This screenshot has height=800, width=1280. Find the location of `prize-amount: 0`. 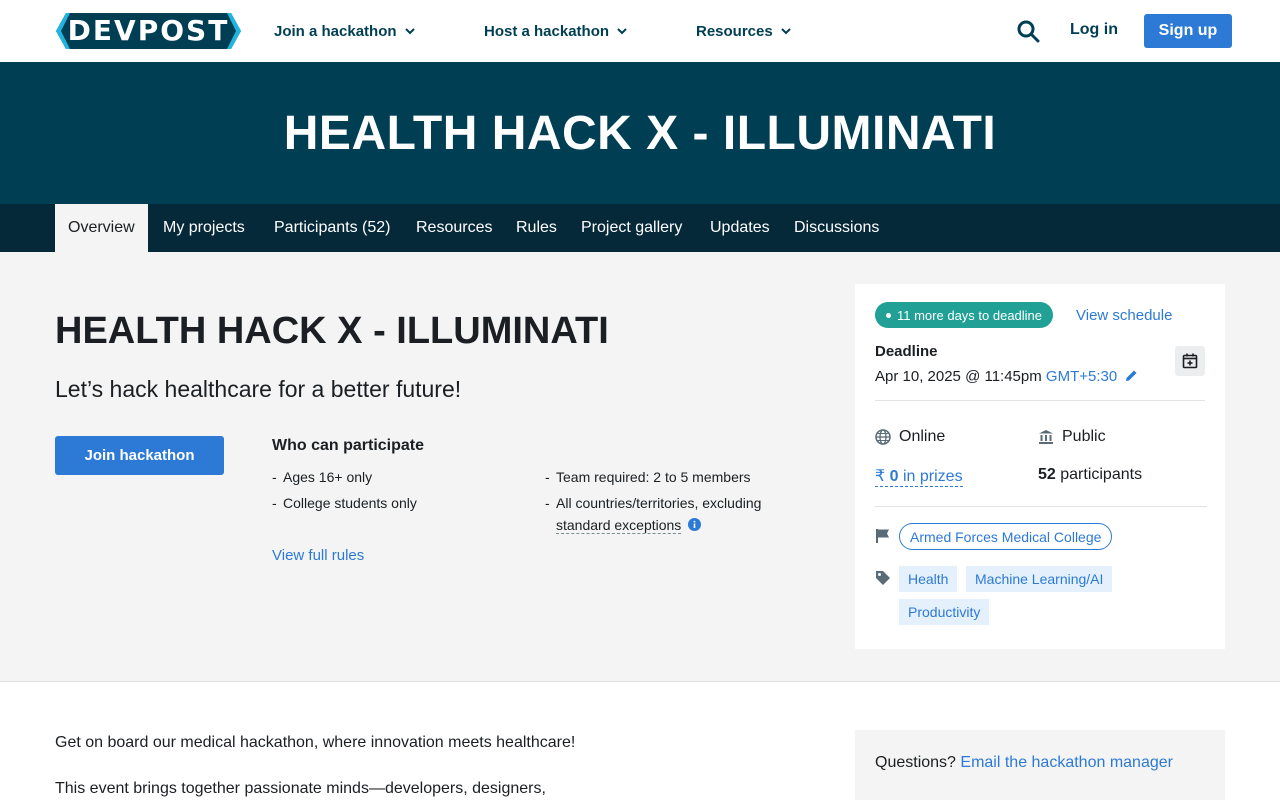

prize-amount: 0 is located at coordinates (894, 476).